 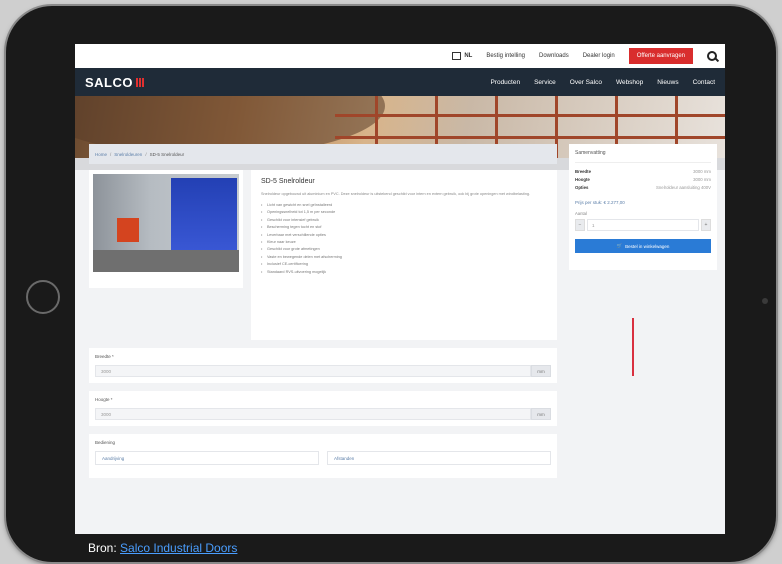 What do you see at coordinates (140, 82) in the screenshot?
I see `logo-mark-icon` at bounding box center [140, 82].